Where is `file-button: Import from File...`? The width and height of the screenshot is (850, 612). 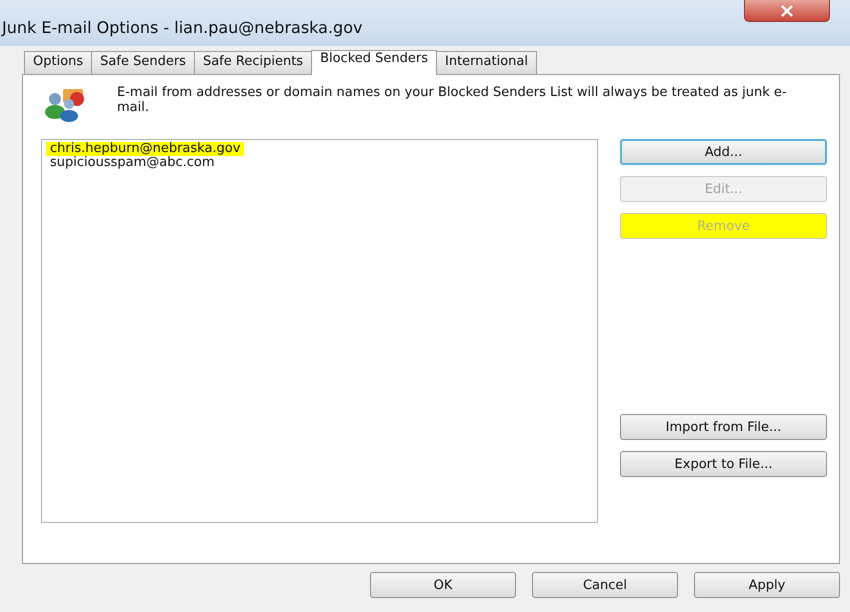 file-button: Import from File... is located at coordinates (723, 427).